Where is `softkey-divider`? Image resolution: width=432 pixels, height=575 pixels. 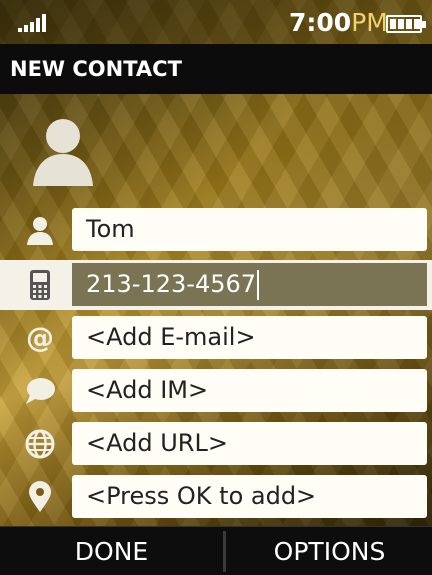
softkey-divider is located at coordinates (224, 551).